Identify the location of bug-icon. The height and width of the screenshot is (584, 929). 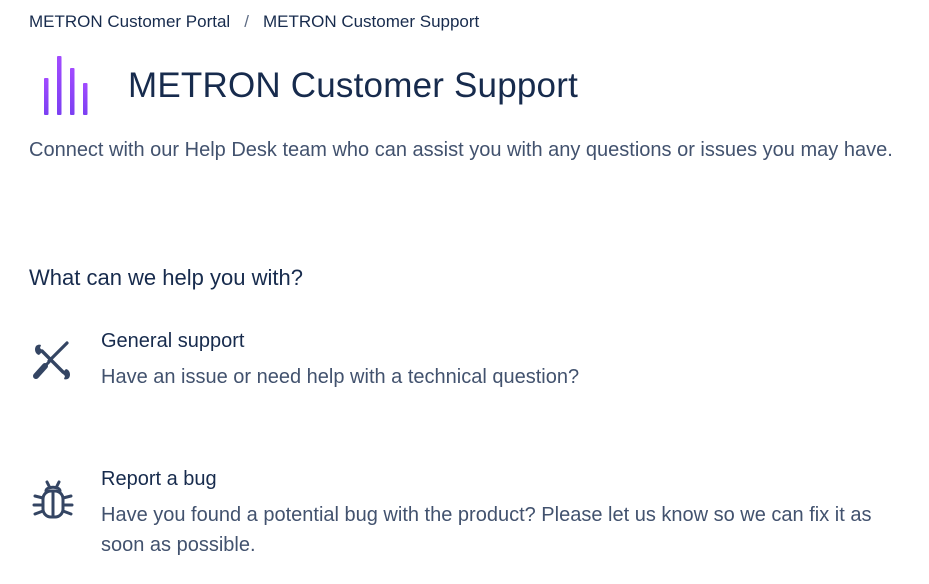
(53, 500).